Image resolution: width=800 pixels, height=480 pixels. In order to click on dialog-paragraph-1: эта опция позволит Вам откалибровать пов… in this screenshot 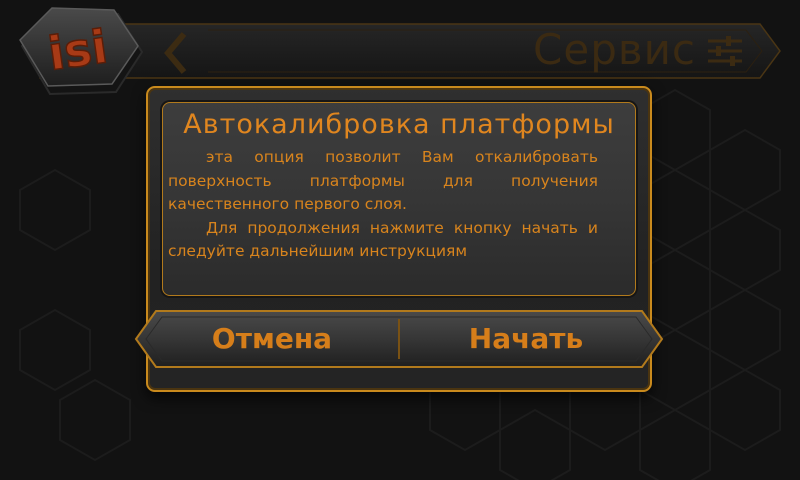, I will do `click(383, 180)`.